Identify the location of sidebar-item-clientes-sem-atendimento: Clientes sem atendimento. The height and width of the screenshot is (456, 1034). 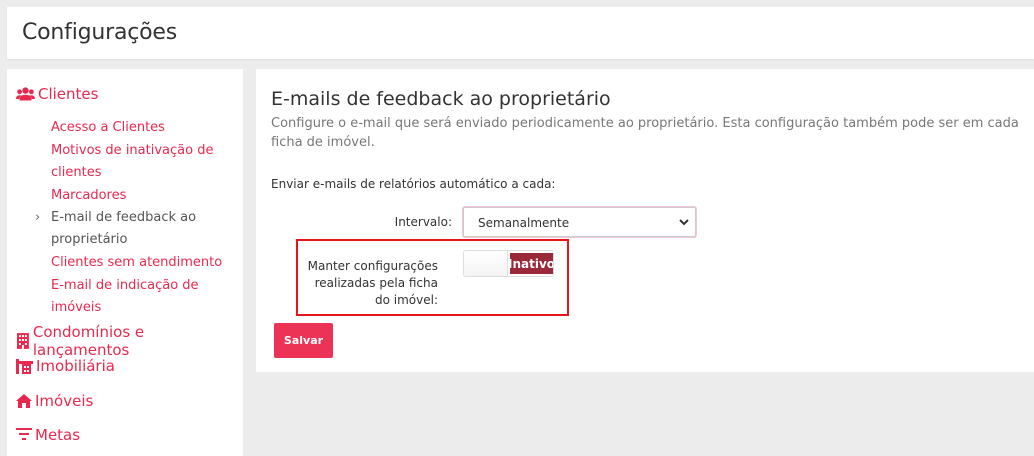
(146, 263).